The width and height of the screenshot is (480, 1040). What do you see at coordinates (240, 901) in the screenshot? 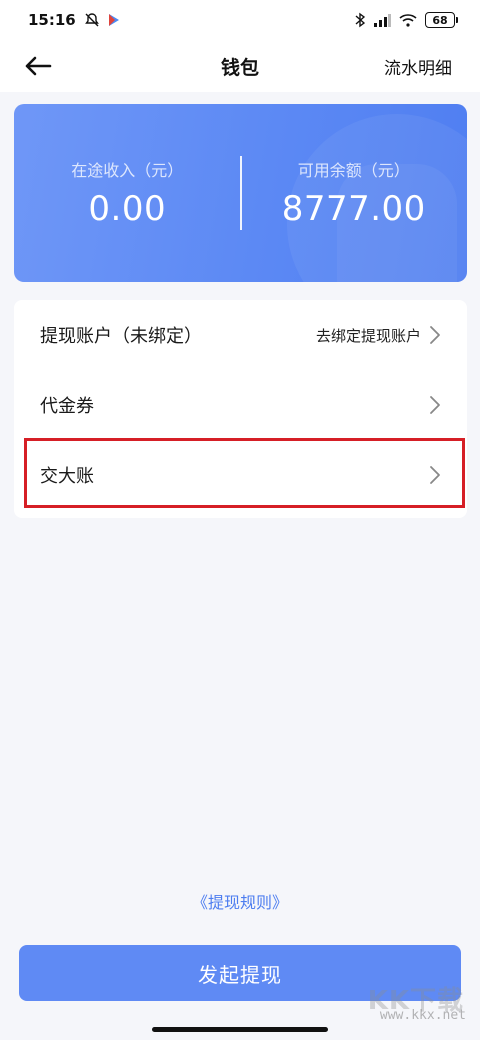
I see `withdraw-rules-link: 《提现规则》` at bounding box center [240, 901].